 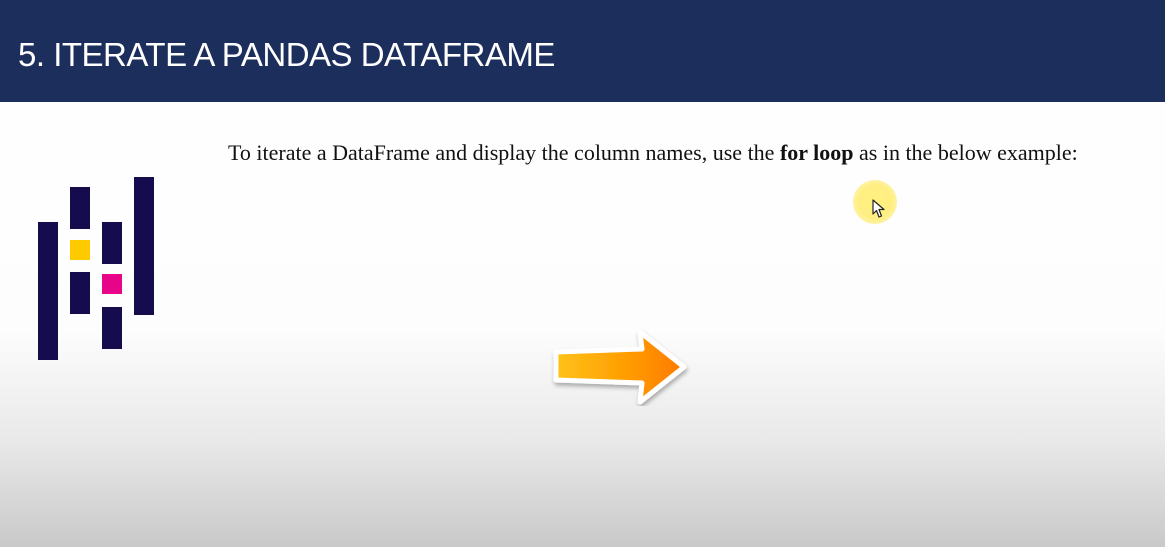 What do you see at coordinates (80, 250) in the screenshot?
I see `logo-yellow-square` at bounding box center [80, 250].